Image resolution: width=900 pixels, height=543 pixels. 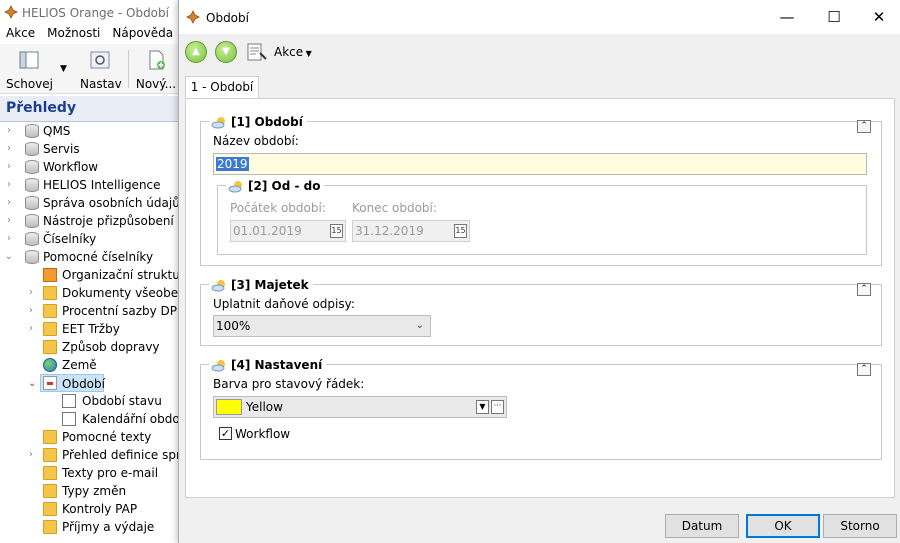 What do you see at coordinates (89, 167) in the screenshot?
I see `tree-item-workflow: › Workflow` at bounding box center [89, 167].